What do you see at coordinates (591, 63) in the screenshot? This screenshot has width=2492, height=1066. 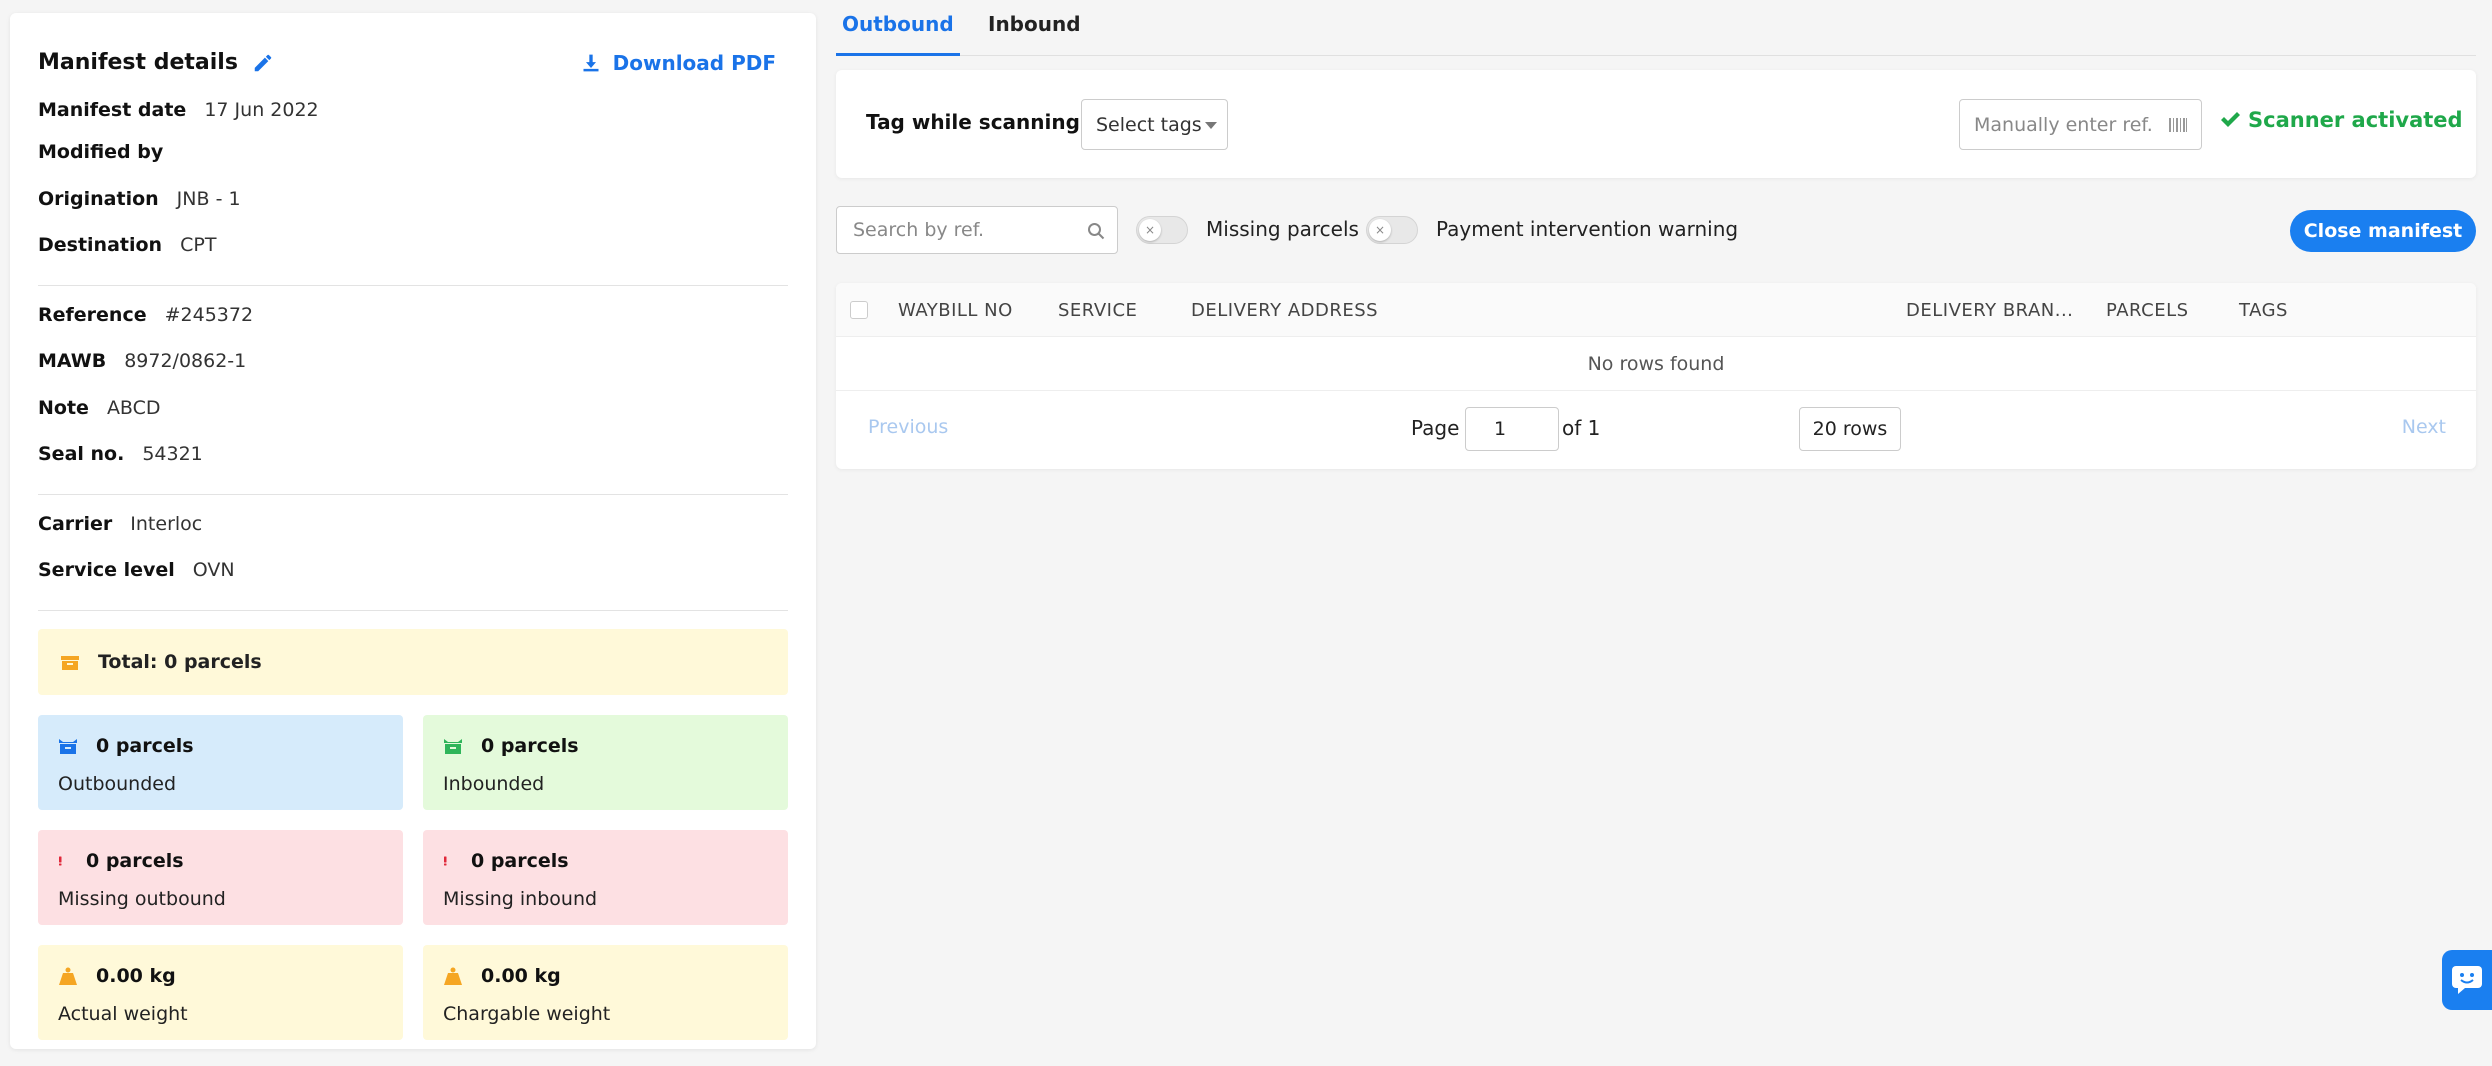 I see `download-icon` at bounding box center [591, 63].